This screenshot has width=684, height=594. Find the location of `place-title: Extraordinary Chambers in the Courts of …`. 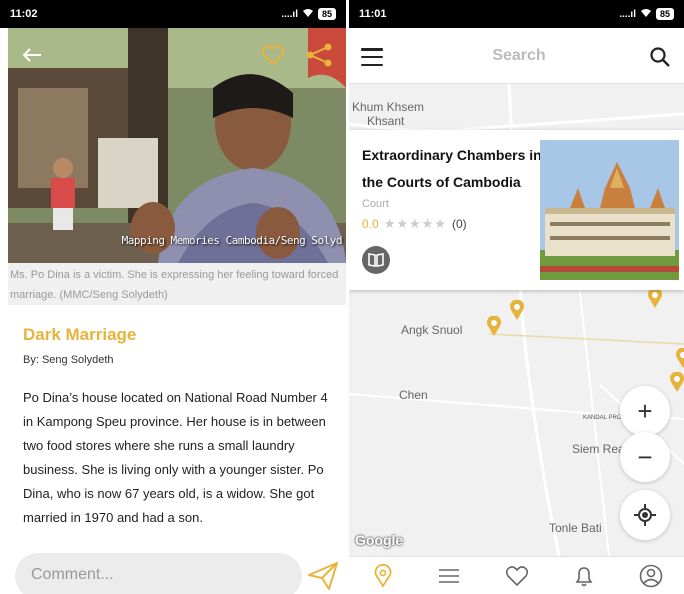

place-title: Extraordinary Chambers in the Courts of … is located at coordinates (452, 168).